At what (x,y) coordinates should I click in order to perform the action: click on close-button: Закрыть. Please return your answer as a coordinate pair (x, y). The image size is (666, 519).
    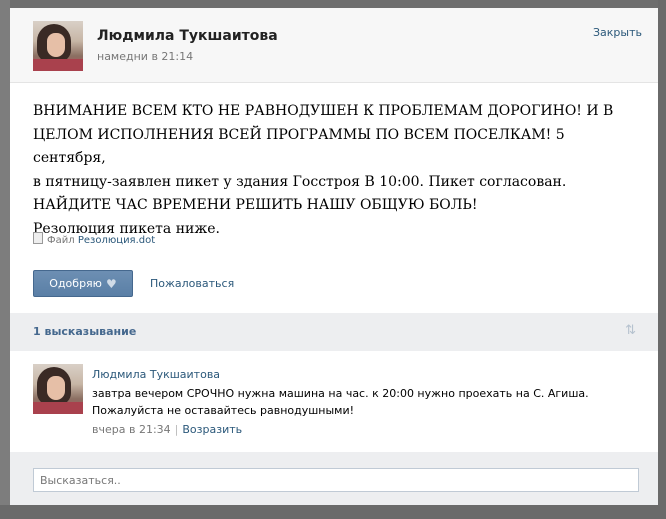
    Looking at the image, I should click on (617, 32).